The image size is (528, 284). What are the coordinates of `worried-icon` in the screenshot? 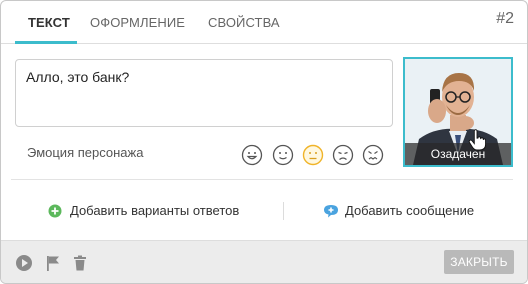 It's located at (313, 155).